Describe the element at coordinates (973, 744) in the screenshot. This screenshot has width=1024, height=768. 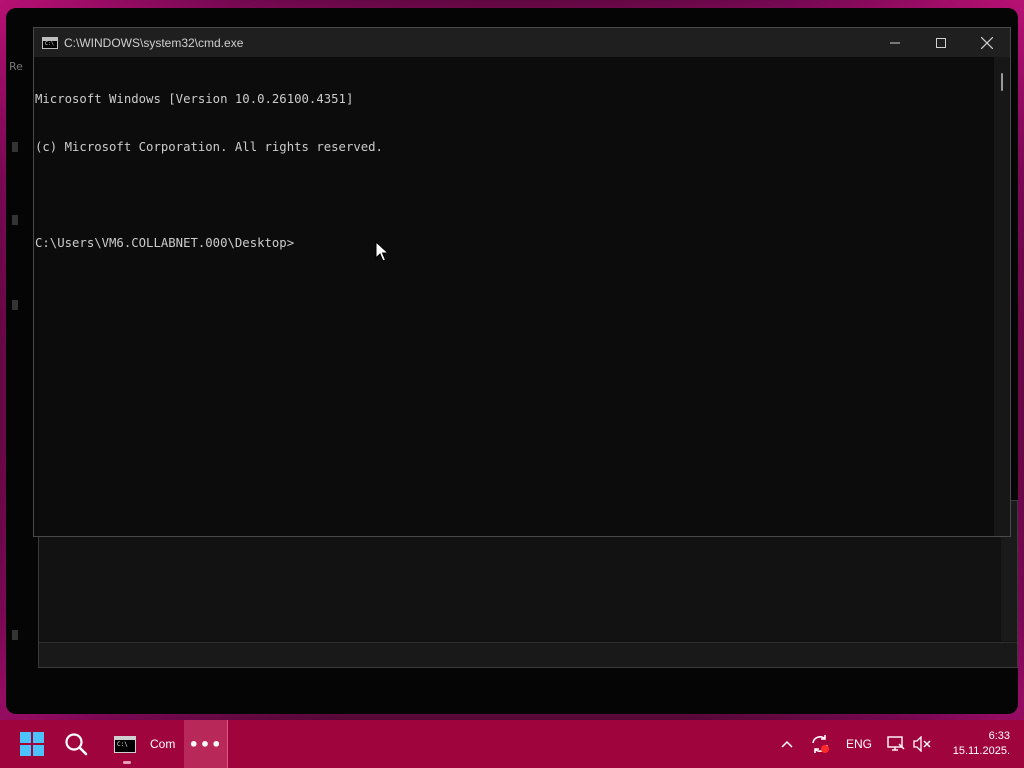
I see `clock: 6:33 15.11.2025.` at that location.